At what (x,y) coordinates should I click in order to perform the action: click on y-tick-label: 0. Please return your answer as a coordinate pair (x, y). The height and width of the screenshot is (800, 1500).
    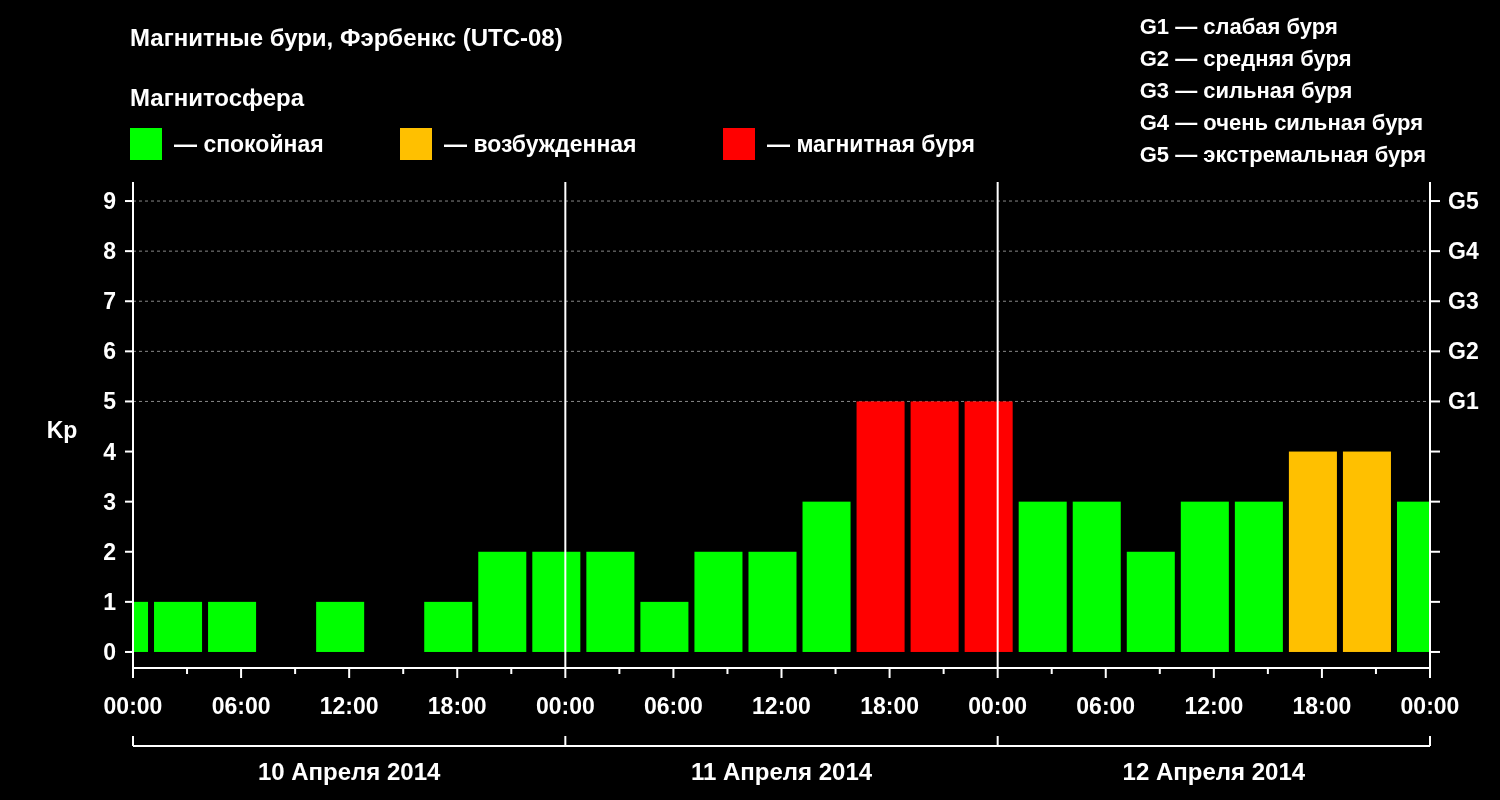
    Looking at the image, I should click on (109, 651).